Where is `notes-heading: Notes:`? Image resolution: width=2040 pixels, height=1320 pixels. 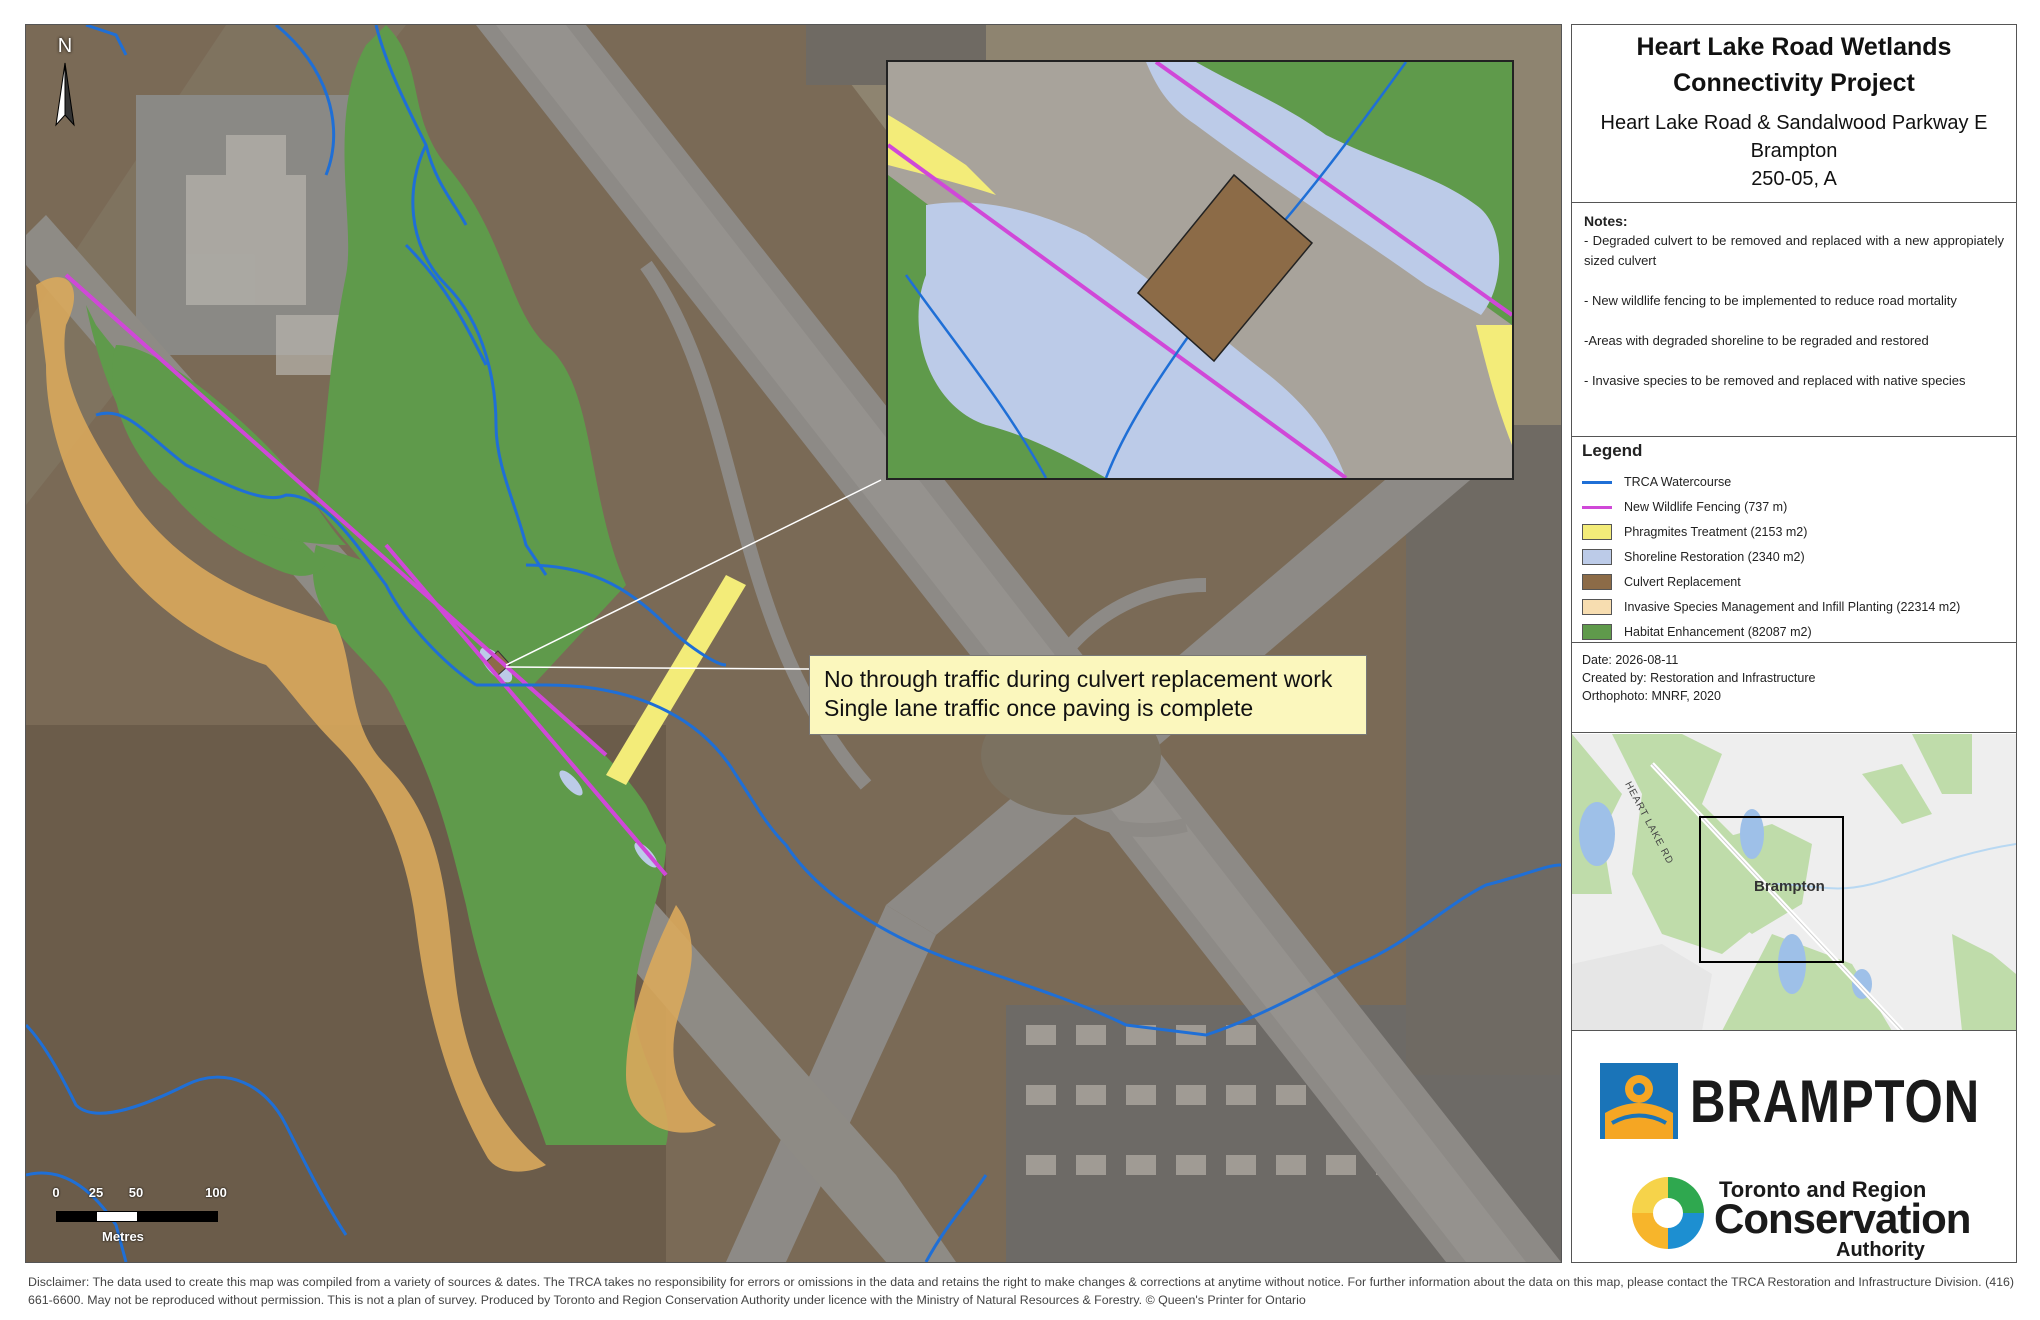 notes-heading: Notes: is located at coordinates (1606, 221).